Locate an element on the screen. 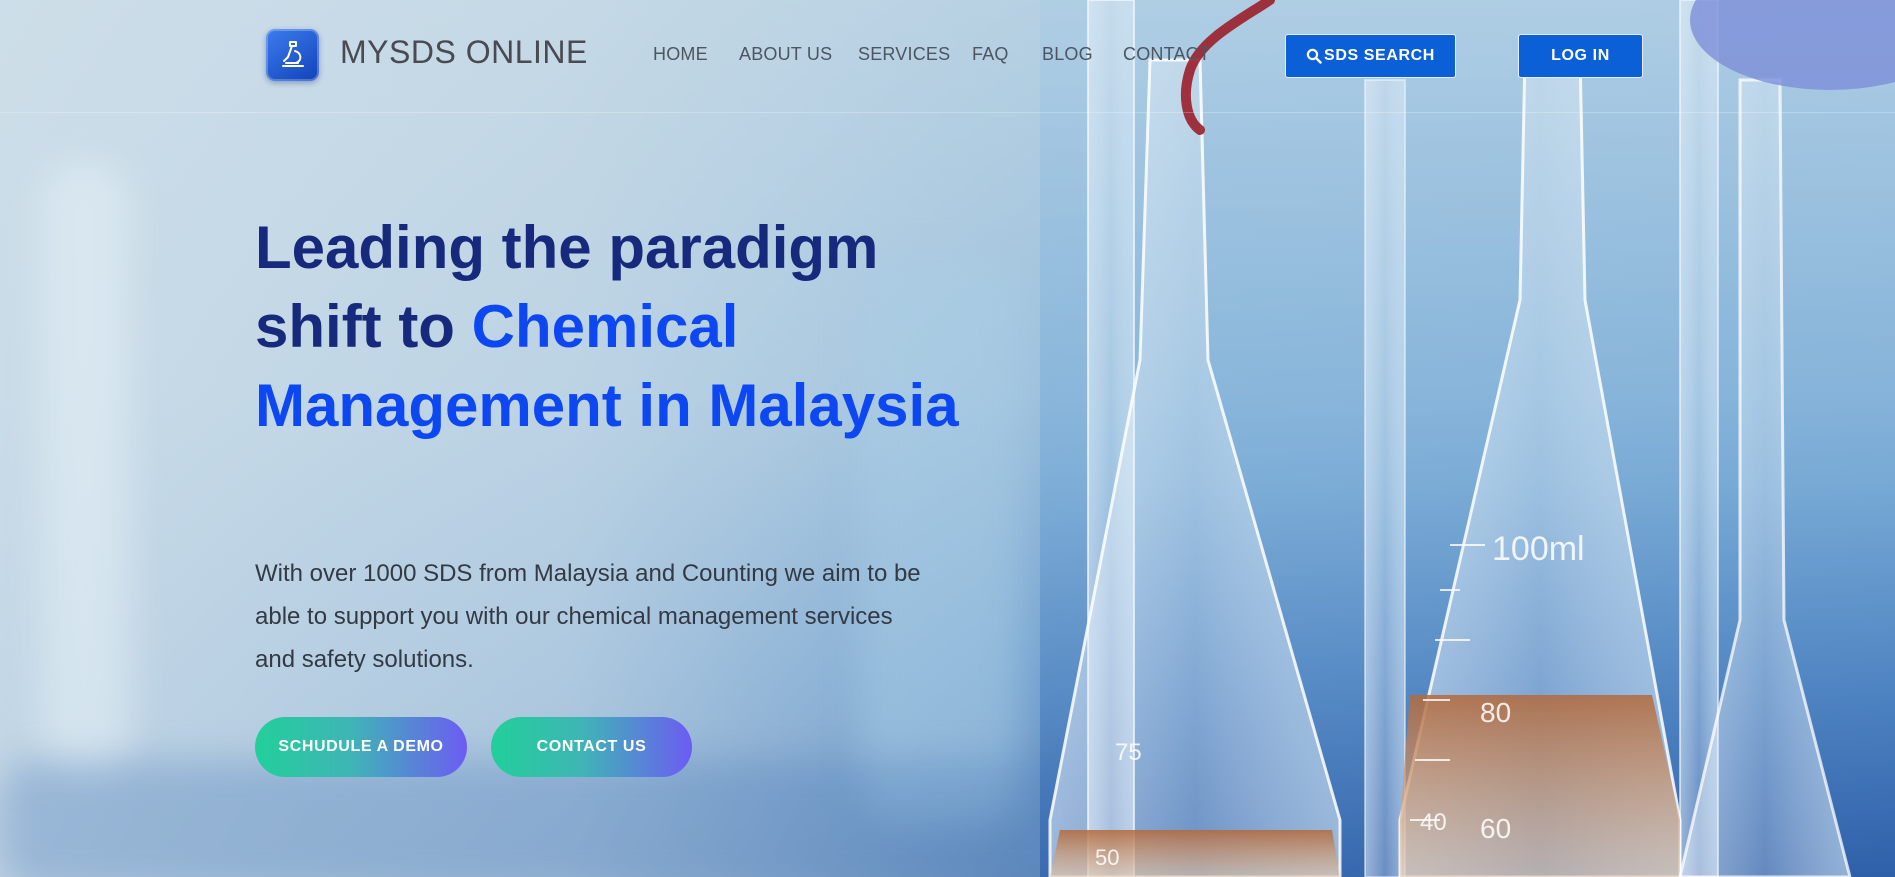 This screenshot has width=1895, height=877. sds-search-label: SDS SEARCH is located at coordinates (1379, 55).